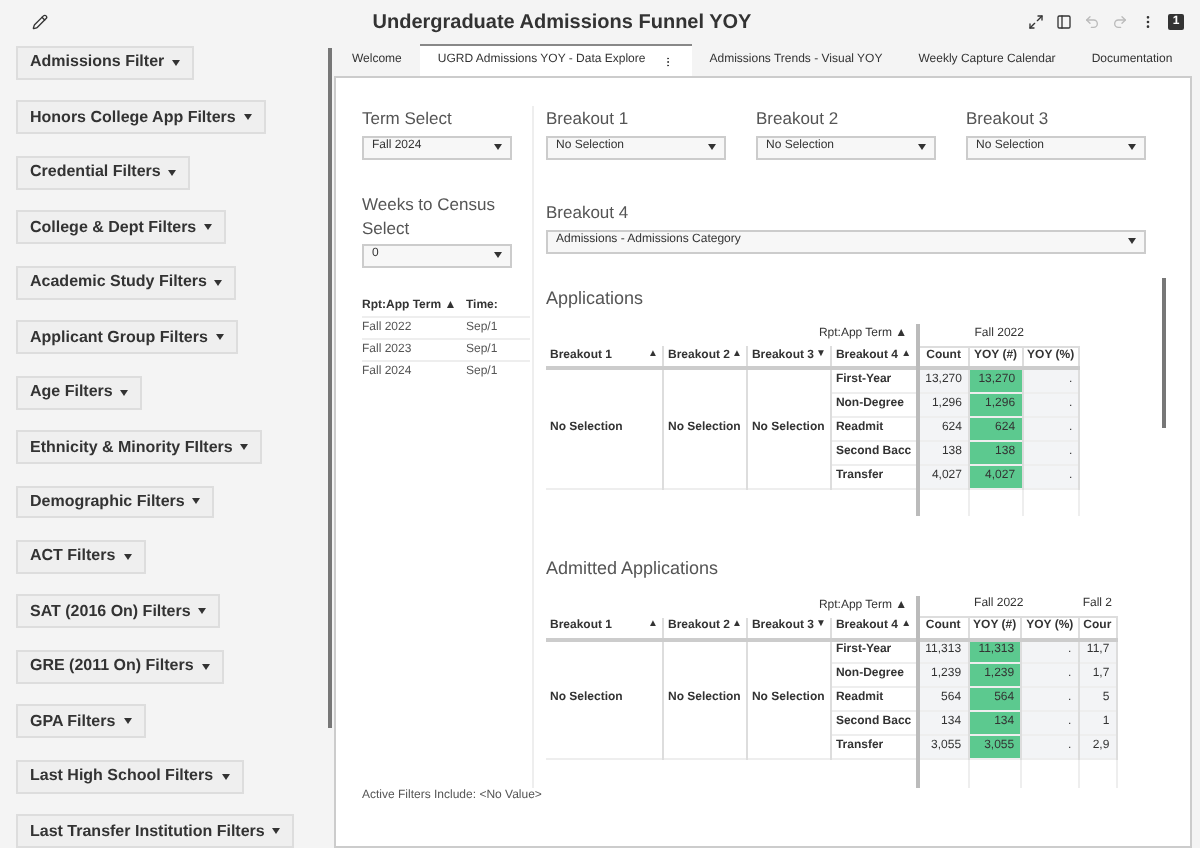 The image size is (1200, 848). What do you see at coordinates (139, 447) in the screenshot?
I see `filter-button: Ethnicity & Minority FIlters` at bounding box center [139, 447].